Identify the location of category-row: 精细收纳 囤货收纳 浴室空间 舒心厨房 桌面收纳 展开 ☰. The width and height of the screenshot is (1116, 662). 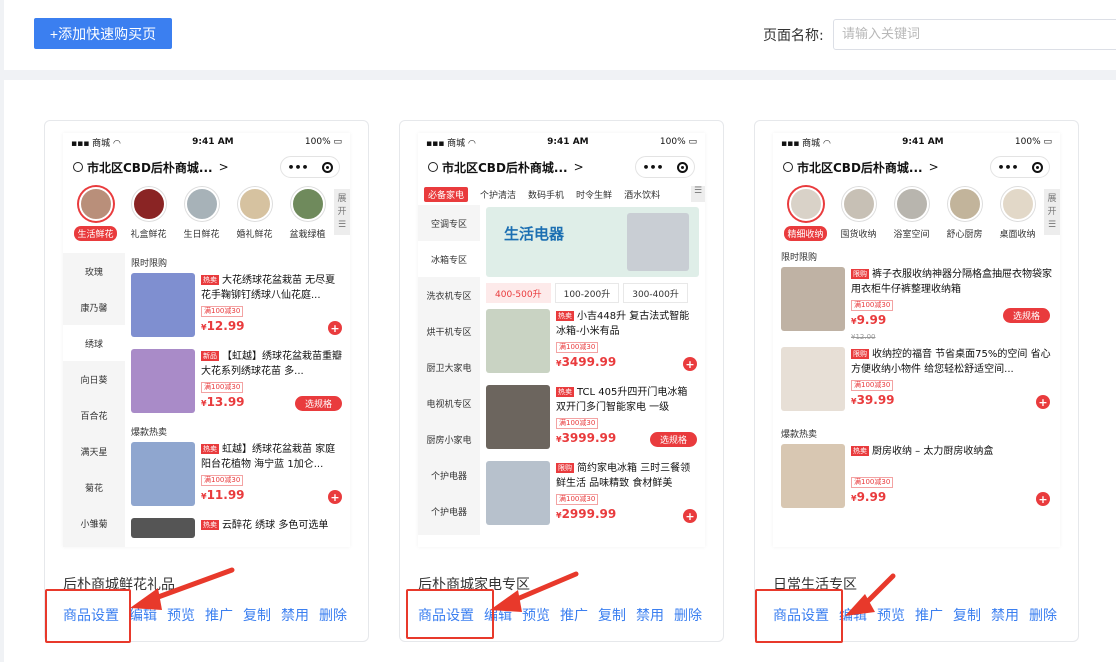
(916, 215).